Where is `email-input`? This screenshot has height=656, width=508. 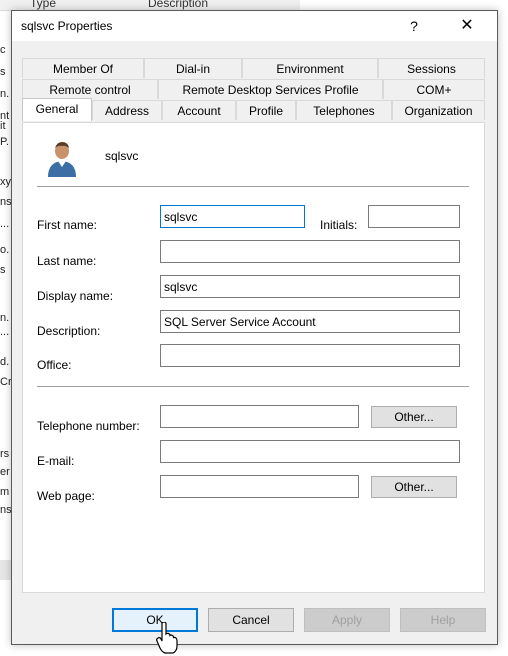 email-input is located at coordinates (310, 451).